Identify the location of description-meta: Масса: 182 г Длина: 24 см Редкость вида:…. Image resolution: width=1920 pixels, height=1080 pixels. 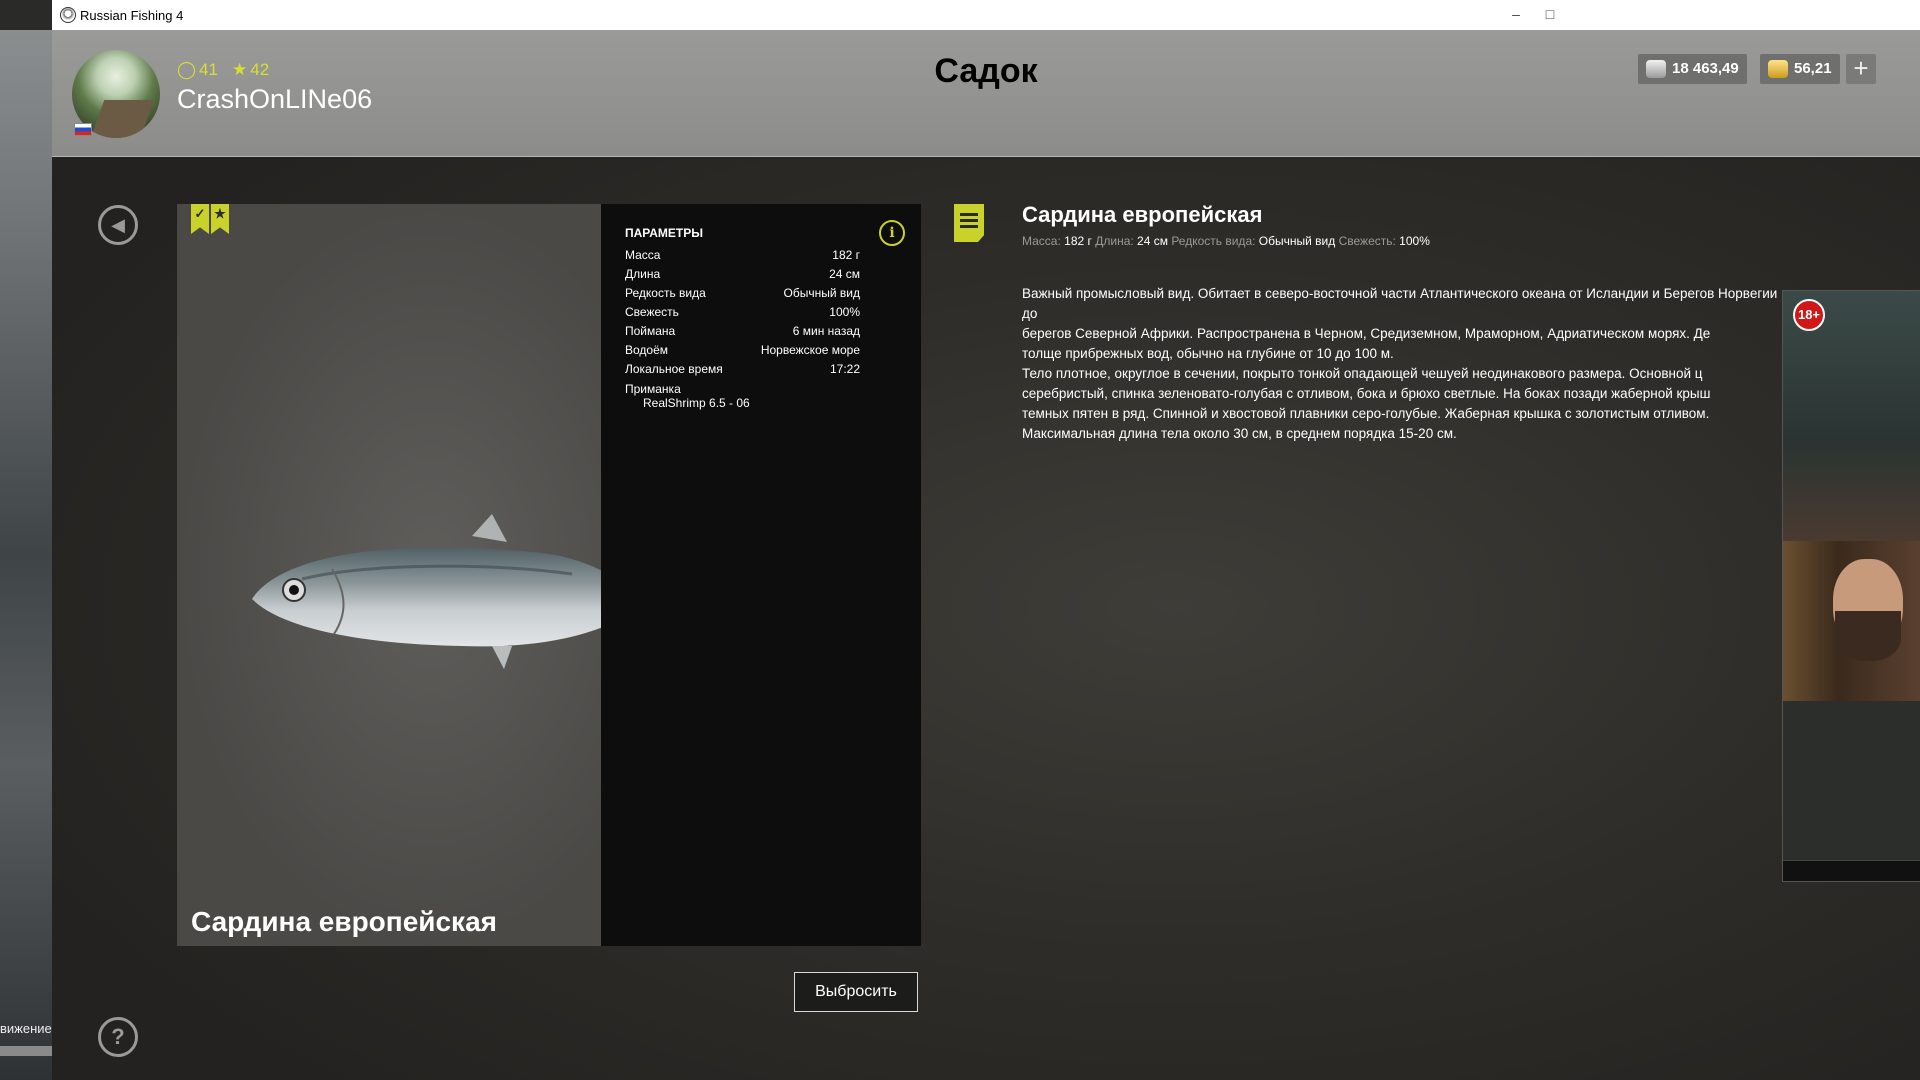
(1226, 241).